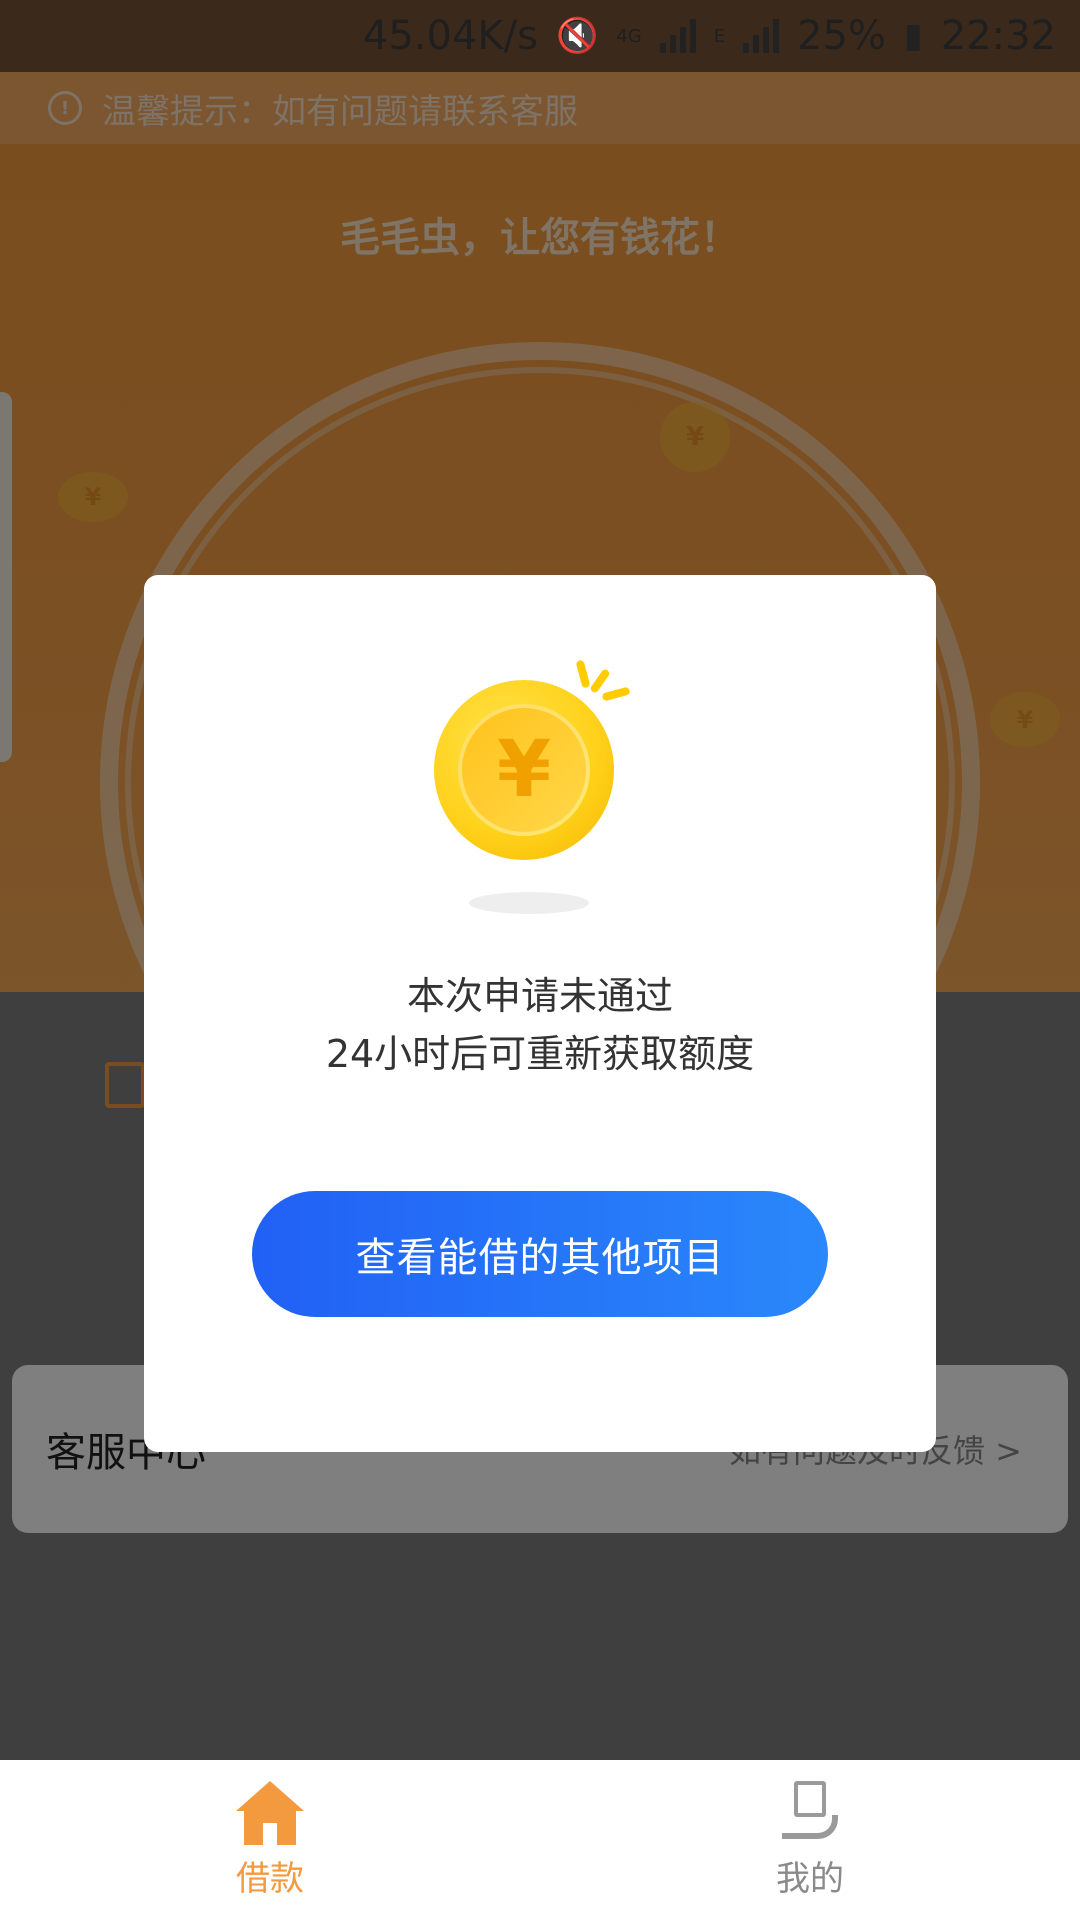 This screenshot has width=1080, height=1920. I want to click on mine-icon, so click(810, 1812).